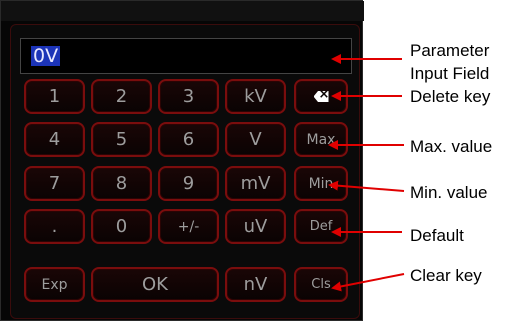 This screenshot has width=506, height=321. What do you see at coordinates (188, 139) in the screenshot?
I see `key-6: 6` at bounding box center [188, 139].